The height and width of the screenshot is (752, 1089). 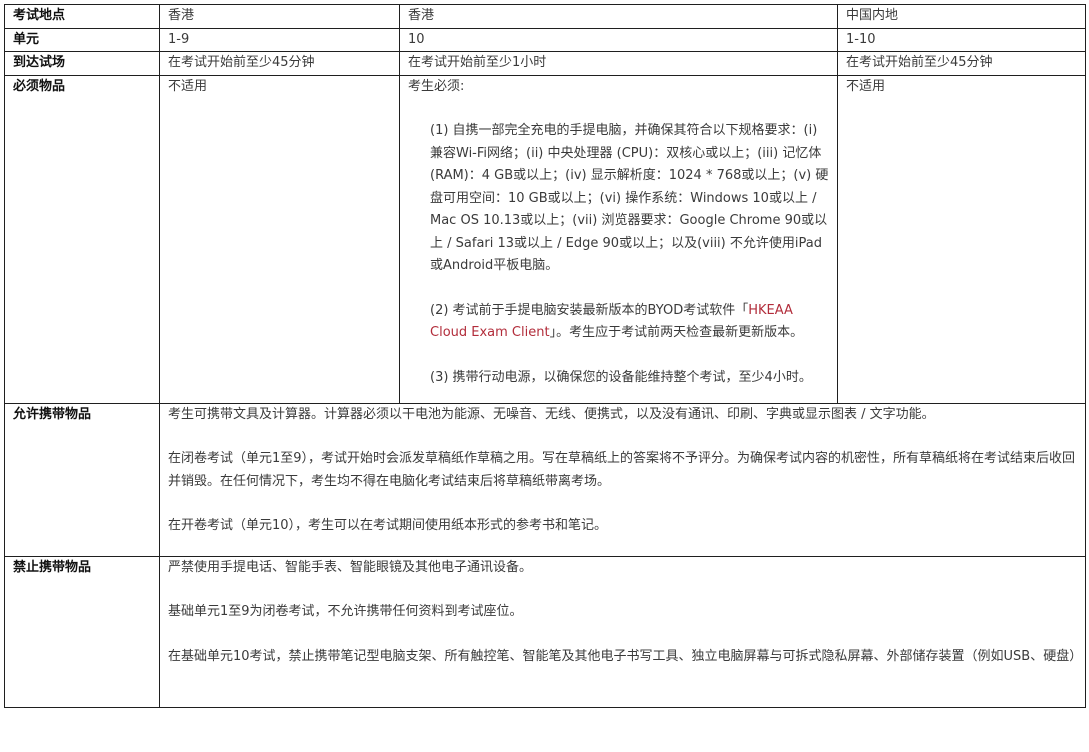 I want to click on required-label: 必须物品, so click(x=82, y=239).